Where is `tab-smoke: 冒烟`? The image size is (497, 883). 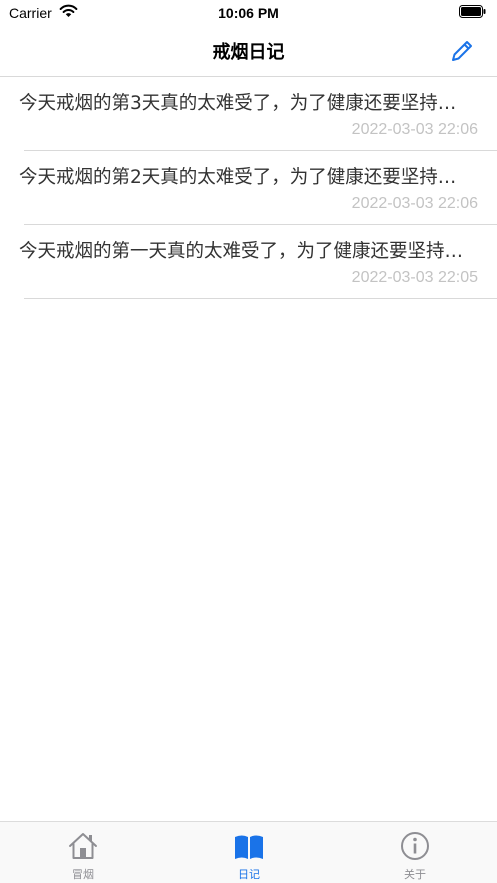
tab-smoke: 冒烟 is located at coordinates (83, 852).